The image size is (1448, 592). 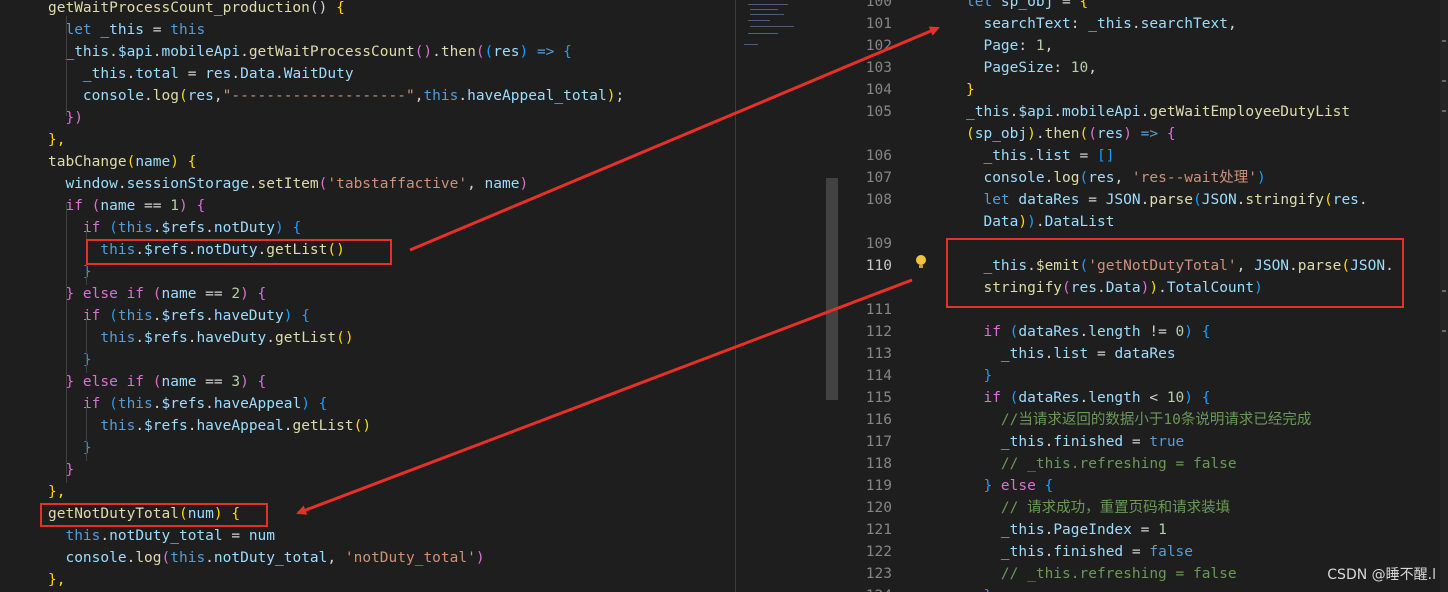 I want to click on code-line: tabChange(name) {, so click(x=122, y=162).